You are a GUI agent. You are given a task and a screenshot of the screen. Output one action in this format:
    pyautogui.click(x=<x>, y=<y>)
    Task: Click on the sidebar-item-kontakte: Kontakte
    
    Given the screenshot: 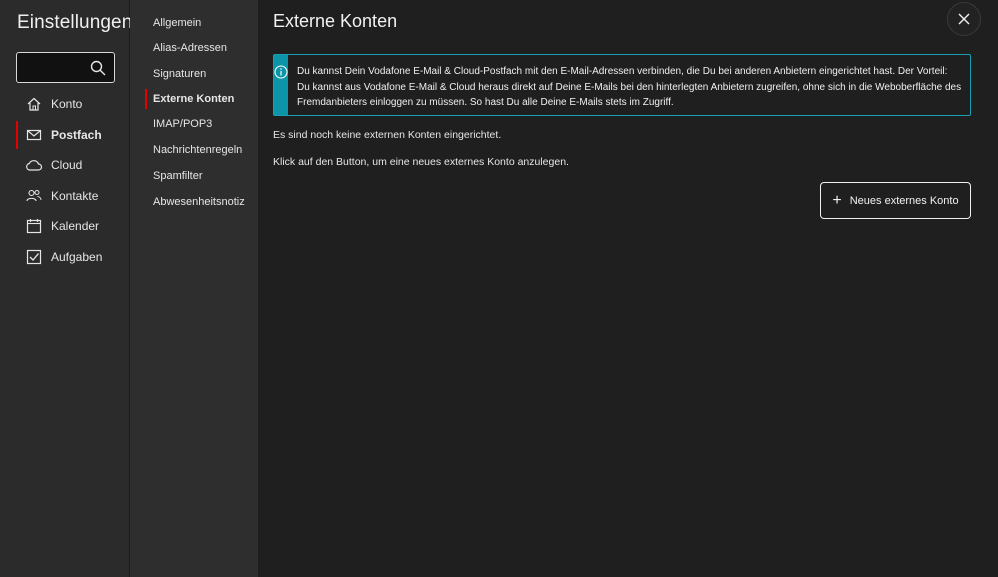 What is the action you would take?
    pyautogui.click(x=72, y=196)
    